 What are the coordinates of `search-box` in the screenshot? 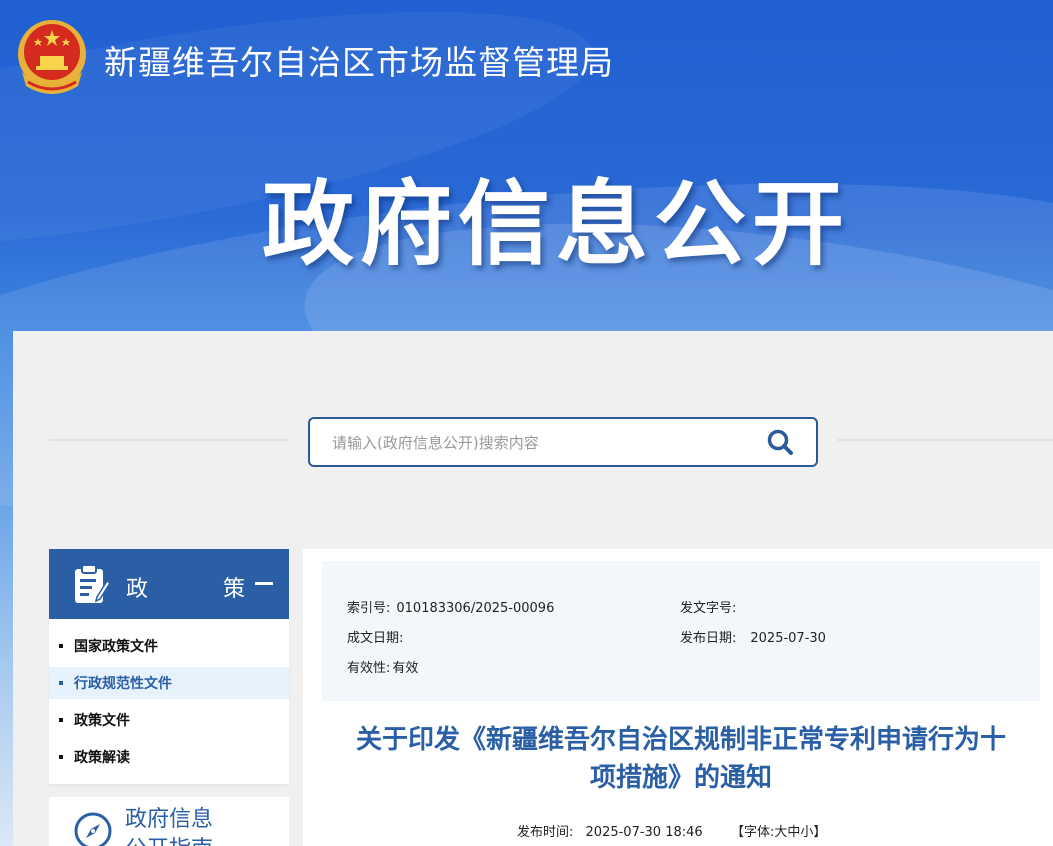 It's located at (563, 442).